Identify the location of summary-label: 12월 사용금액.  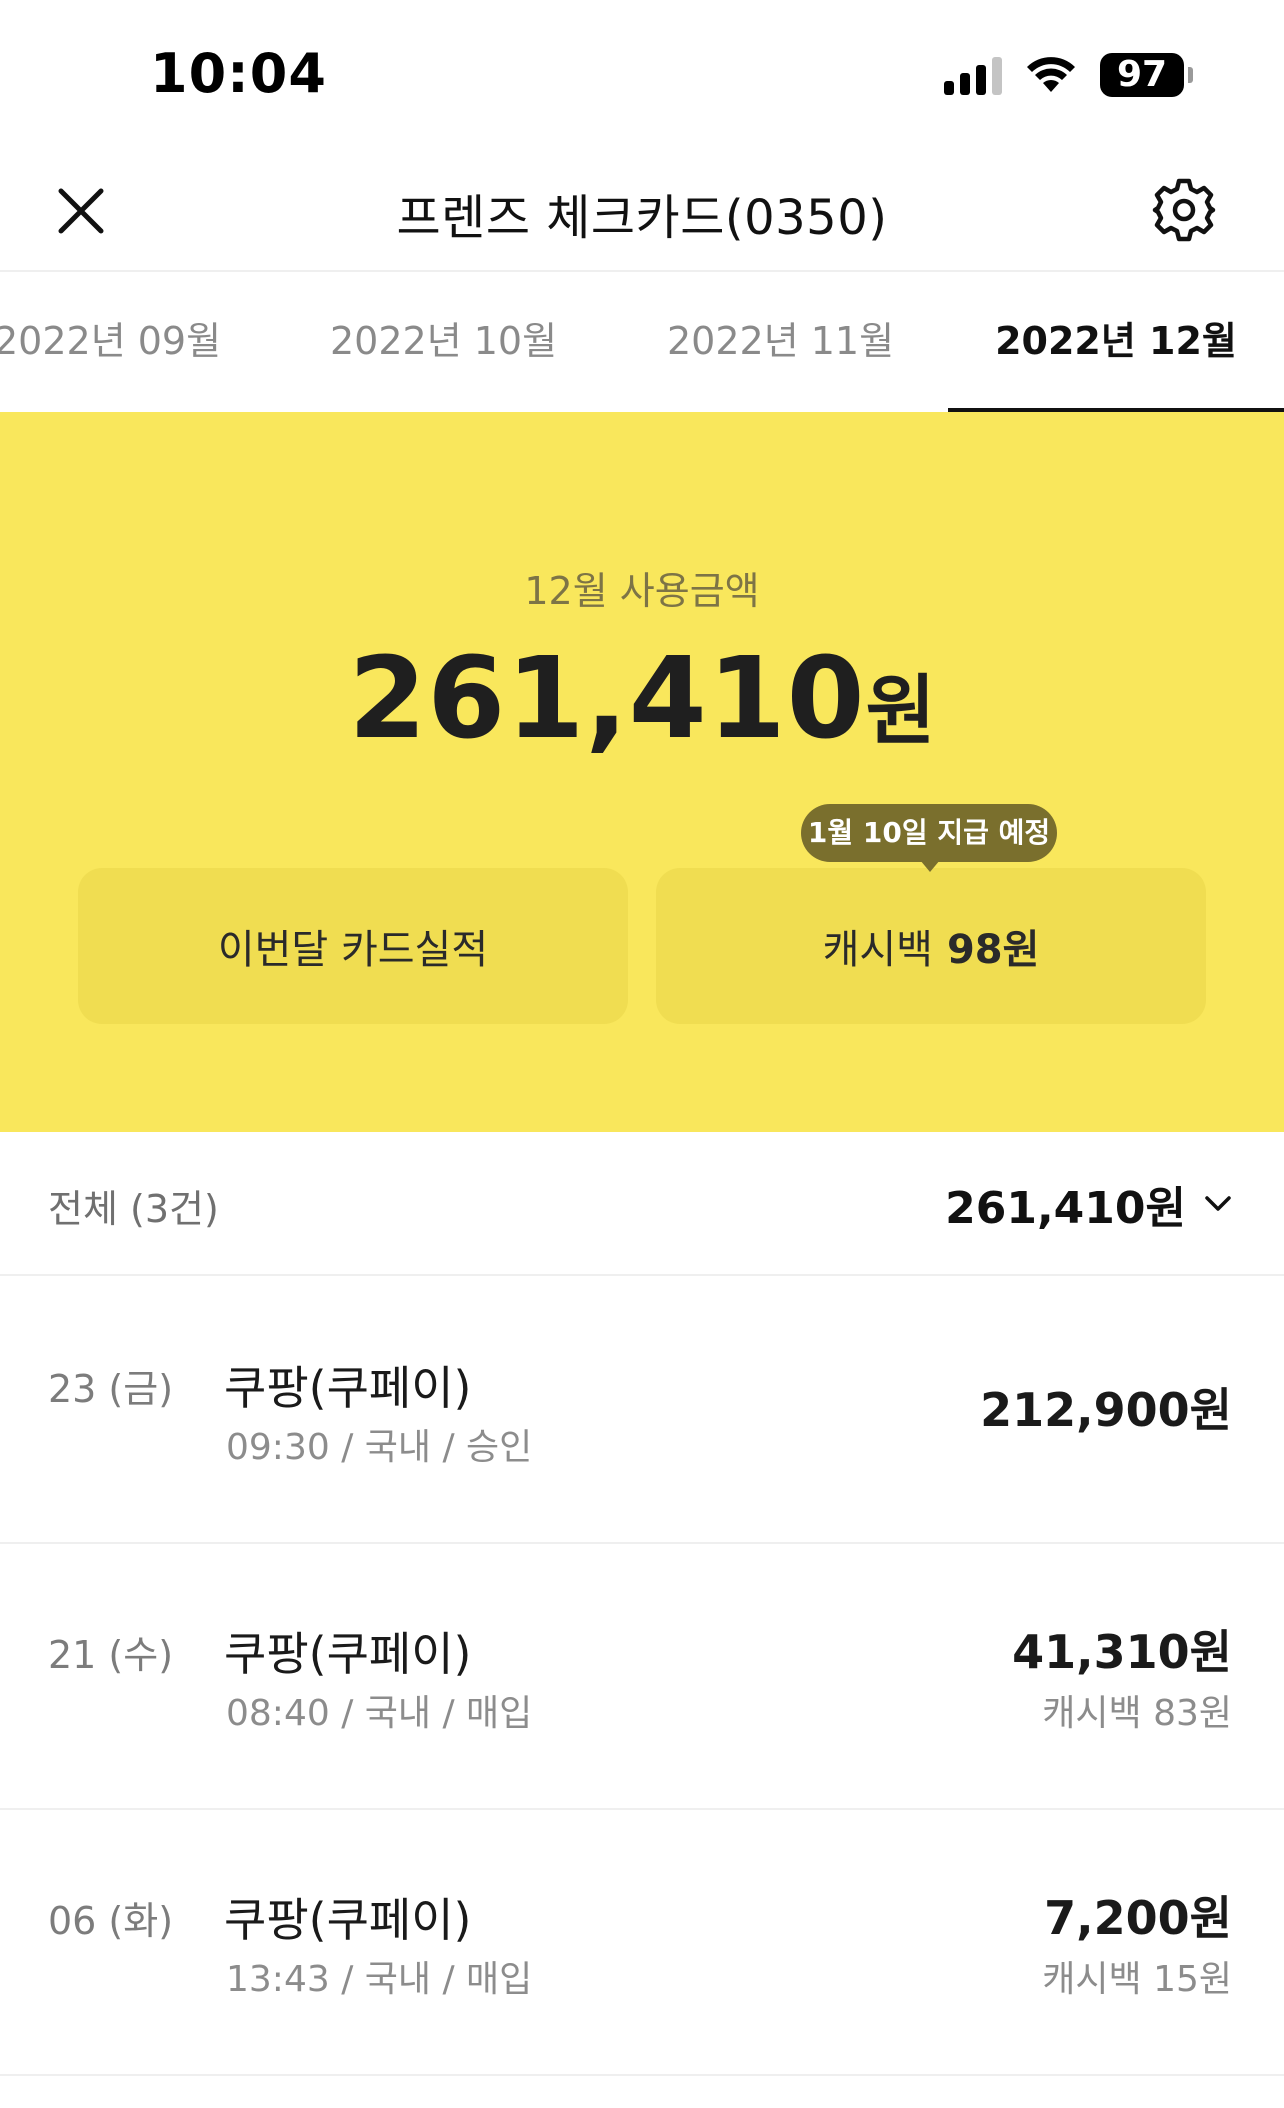
(642, 591).